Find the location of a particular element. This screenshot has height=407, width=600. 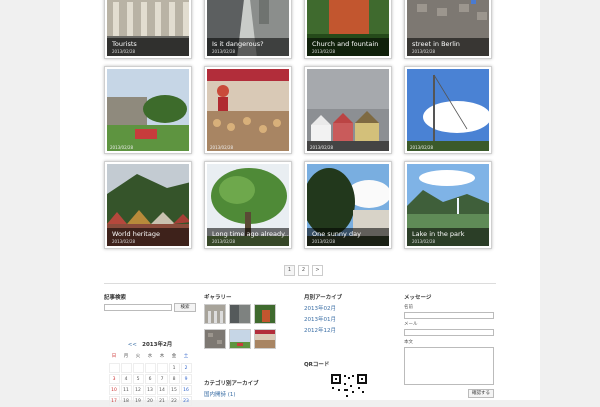

calendar-day: 21 is located at coordinates (162, 401).